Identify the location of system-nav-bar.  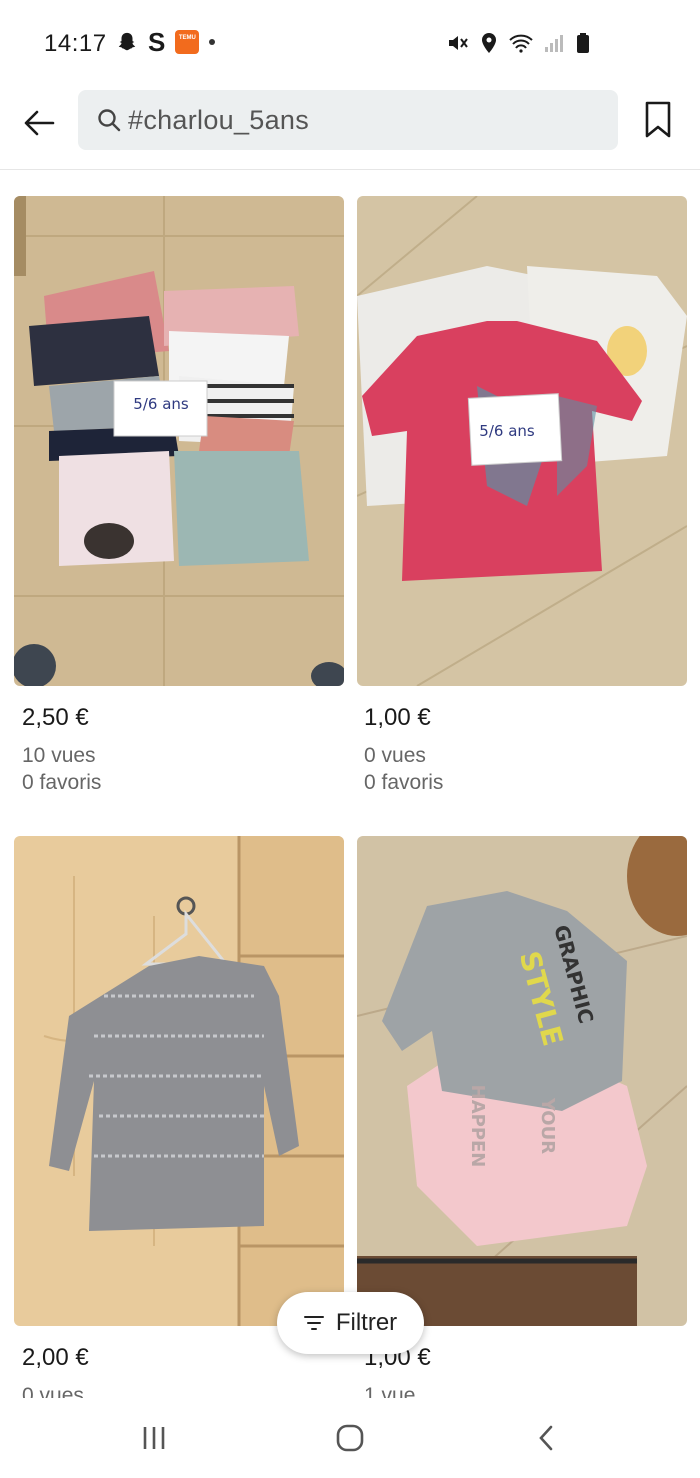
(350, 1438).